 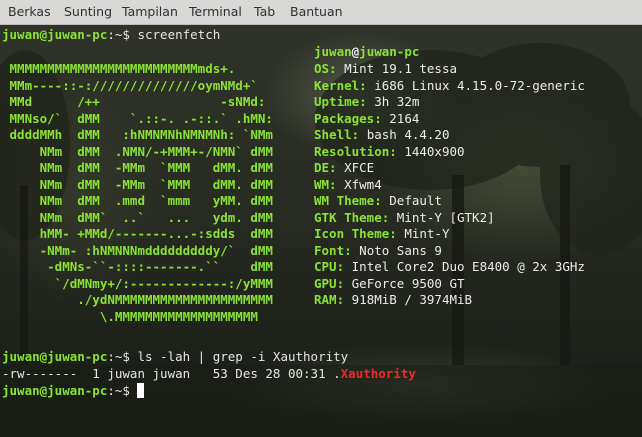 I want to click on menu-berkas: Berkas, so click(x=29, y=12).